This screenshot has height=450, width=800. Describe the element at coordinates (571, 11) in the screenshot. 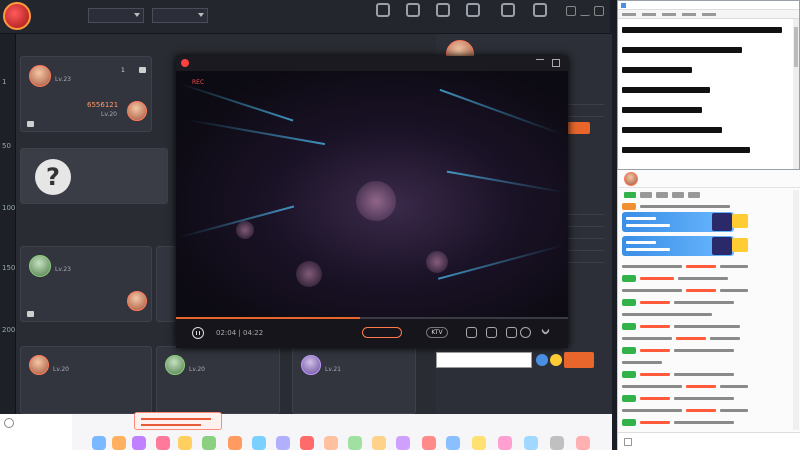

I see `menu-button` at that location.